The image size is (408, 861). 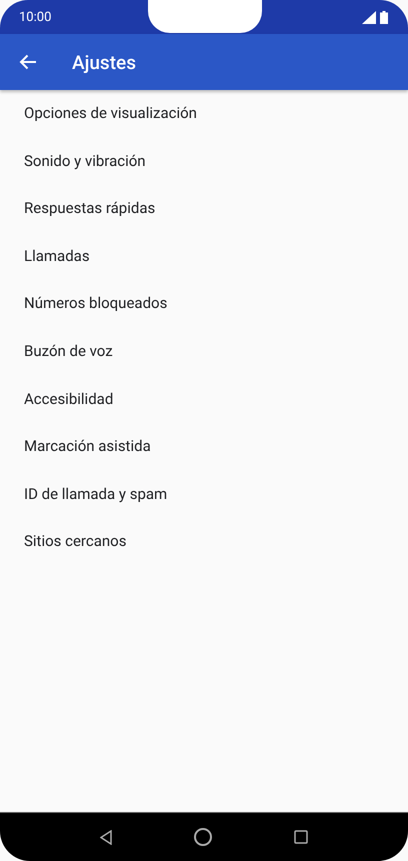 What do you see at coordinates (202, 837) in the screenshot?
I see `home-icon` at bounding box center [202, 837].